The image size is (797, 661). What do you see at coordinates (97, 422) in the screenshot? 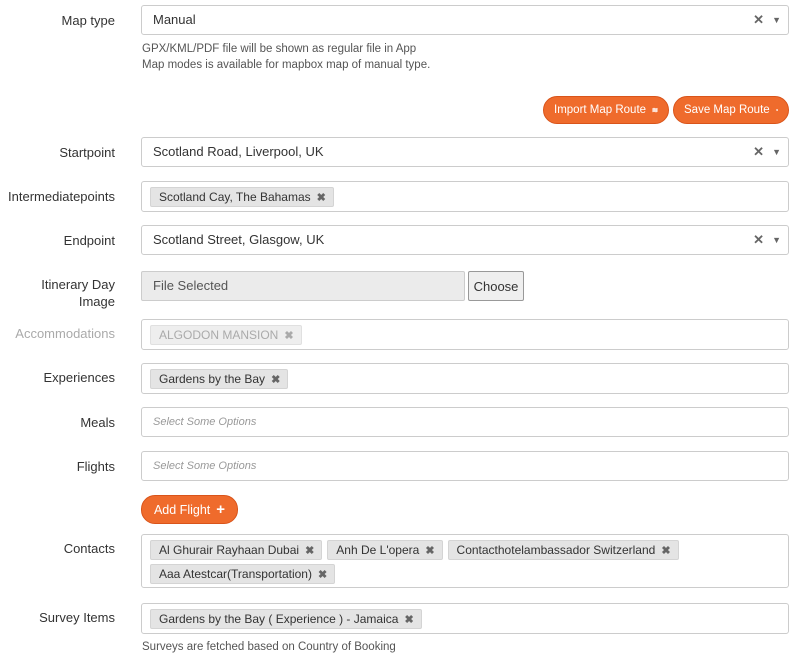
I see `meals-label: Meals` at bounding box center [97, 422].